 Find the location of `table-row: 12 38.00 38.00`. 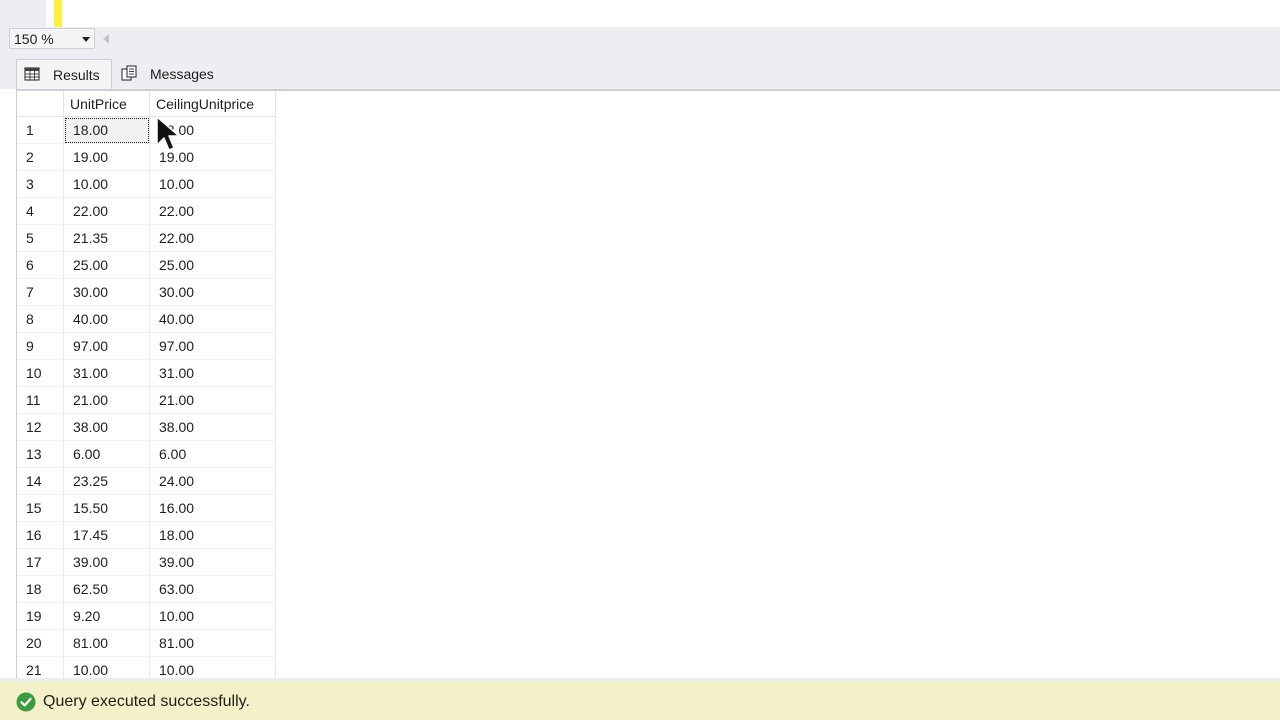

table-row: 12 38.00 38.00 is located at coordinates (146, 427).